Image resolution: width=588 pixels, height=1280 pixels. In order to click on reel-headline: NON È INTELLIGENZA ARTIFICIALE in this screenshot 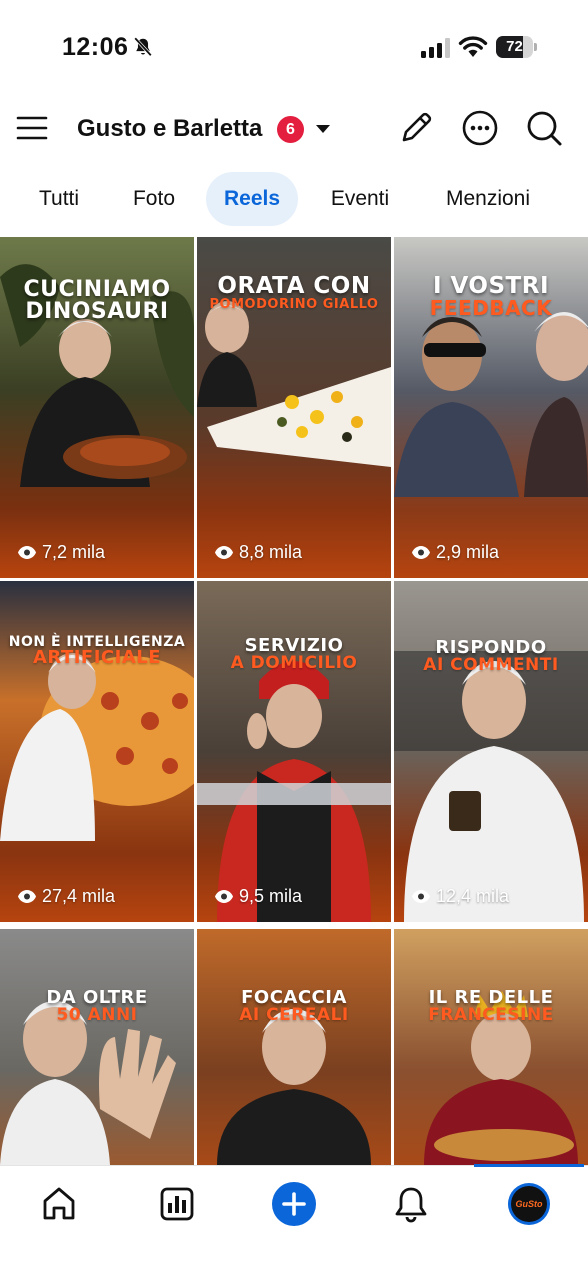, I will do `click(97, 651)`.